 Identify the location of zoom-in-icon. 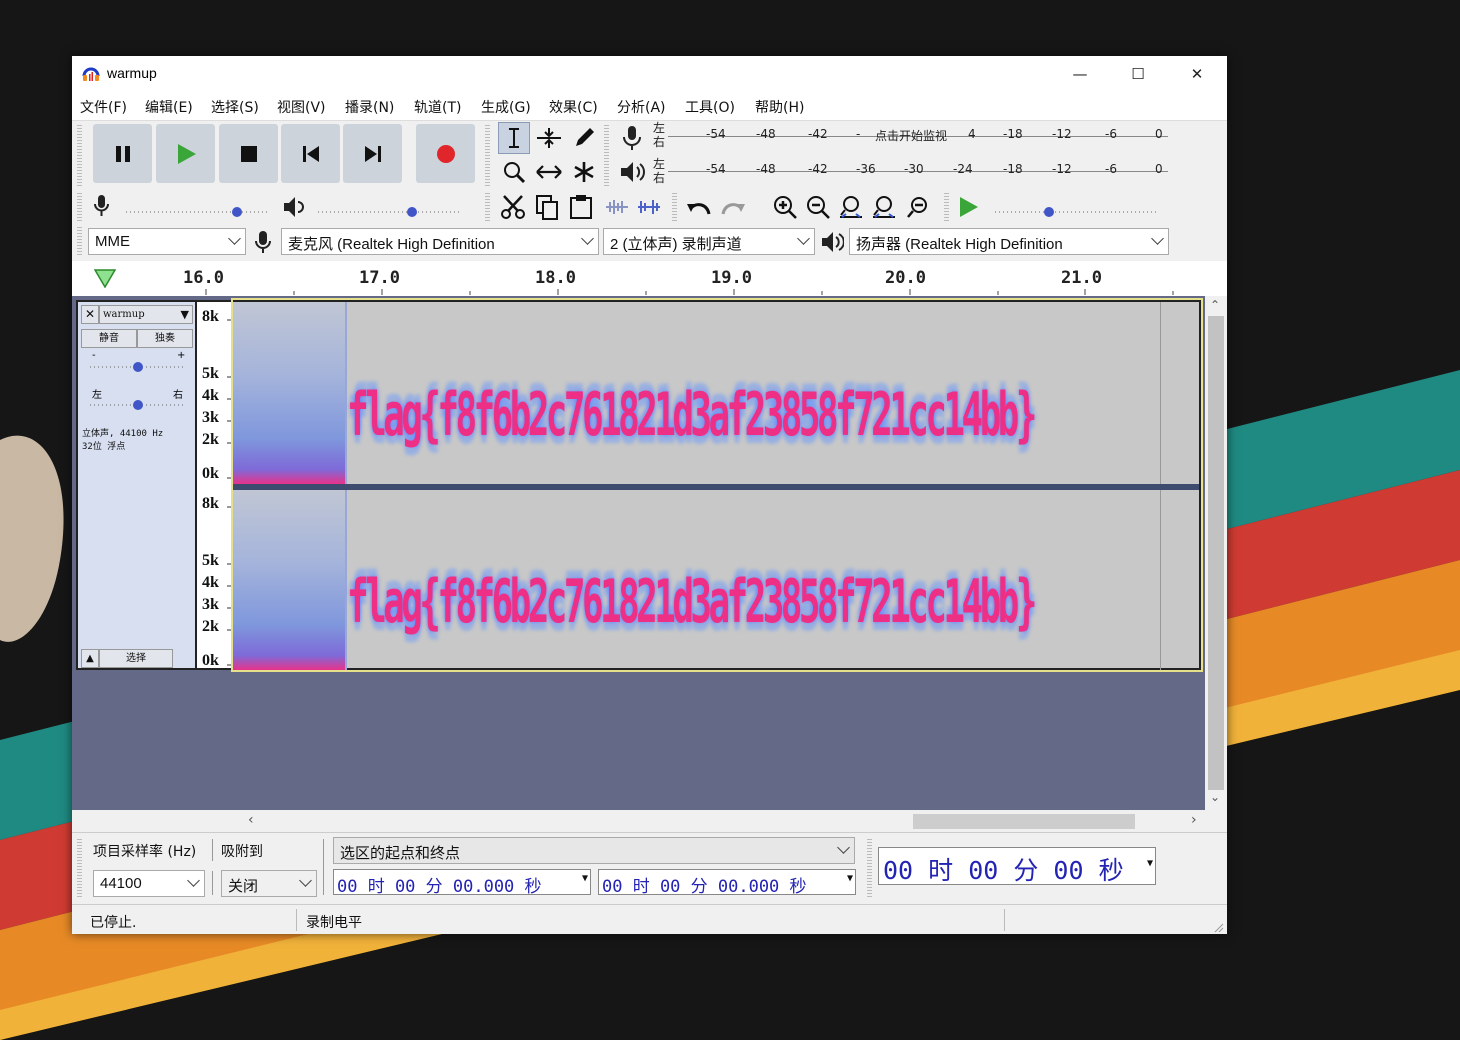
(785, 207).